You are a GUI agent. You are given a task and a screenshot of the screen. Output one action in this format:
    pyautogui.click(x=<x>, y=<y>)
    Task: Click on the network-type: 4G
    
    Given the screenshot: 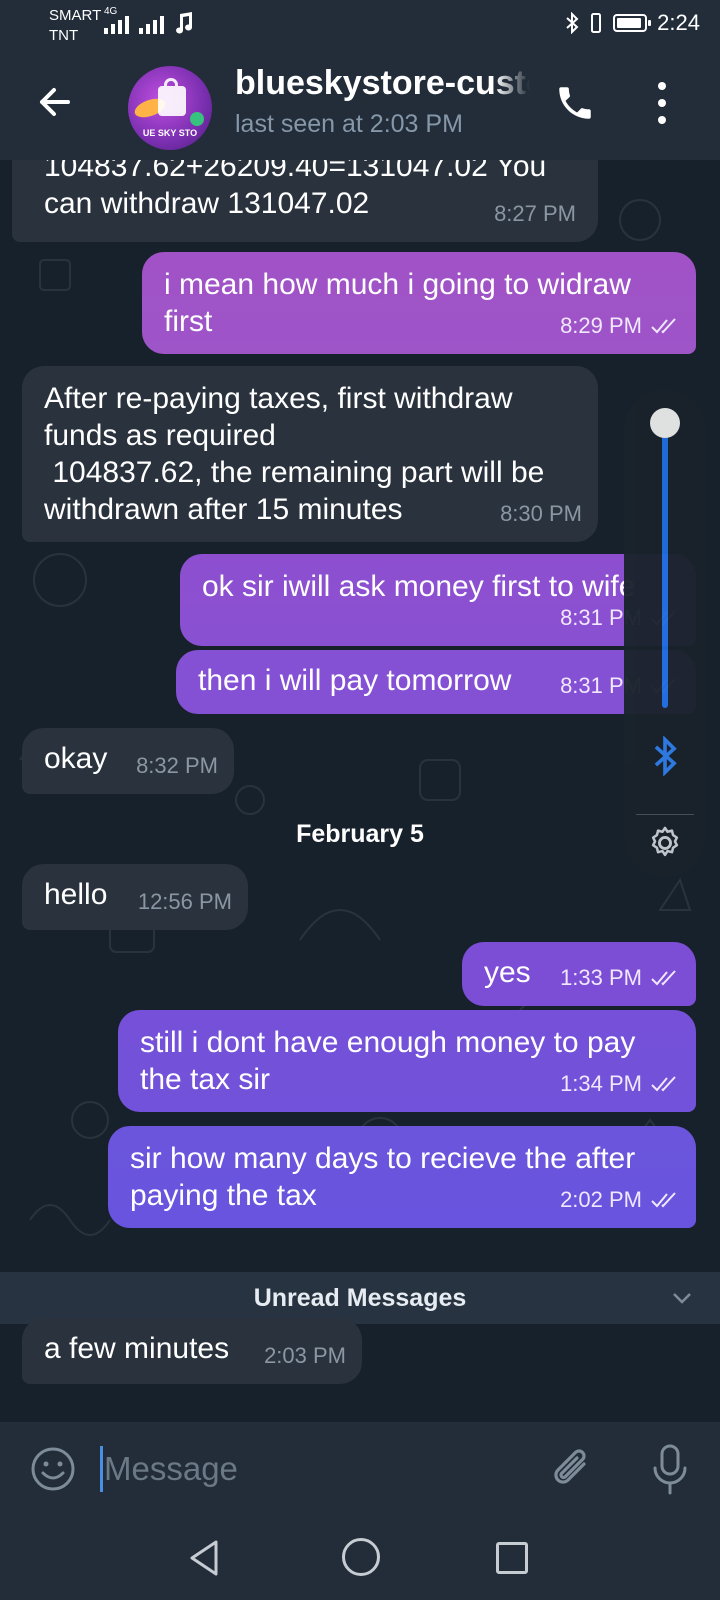 What is the action you would take?
    pyautogui.click(x=111, y=11)
    